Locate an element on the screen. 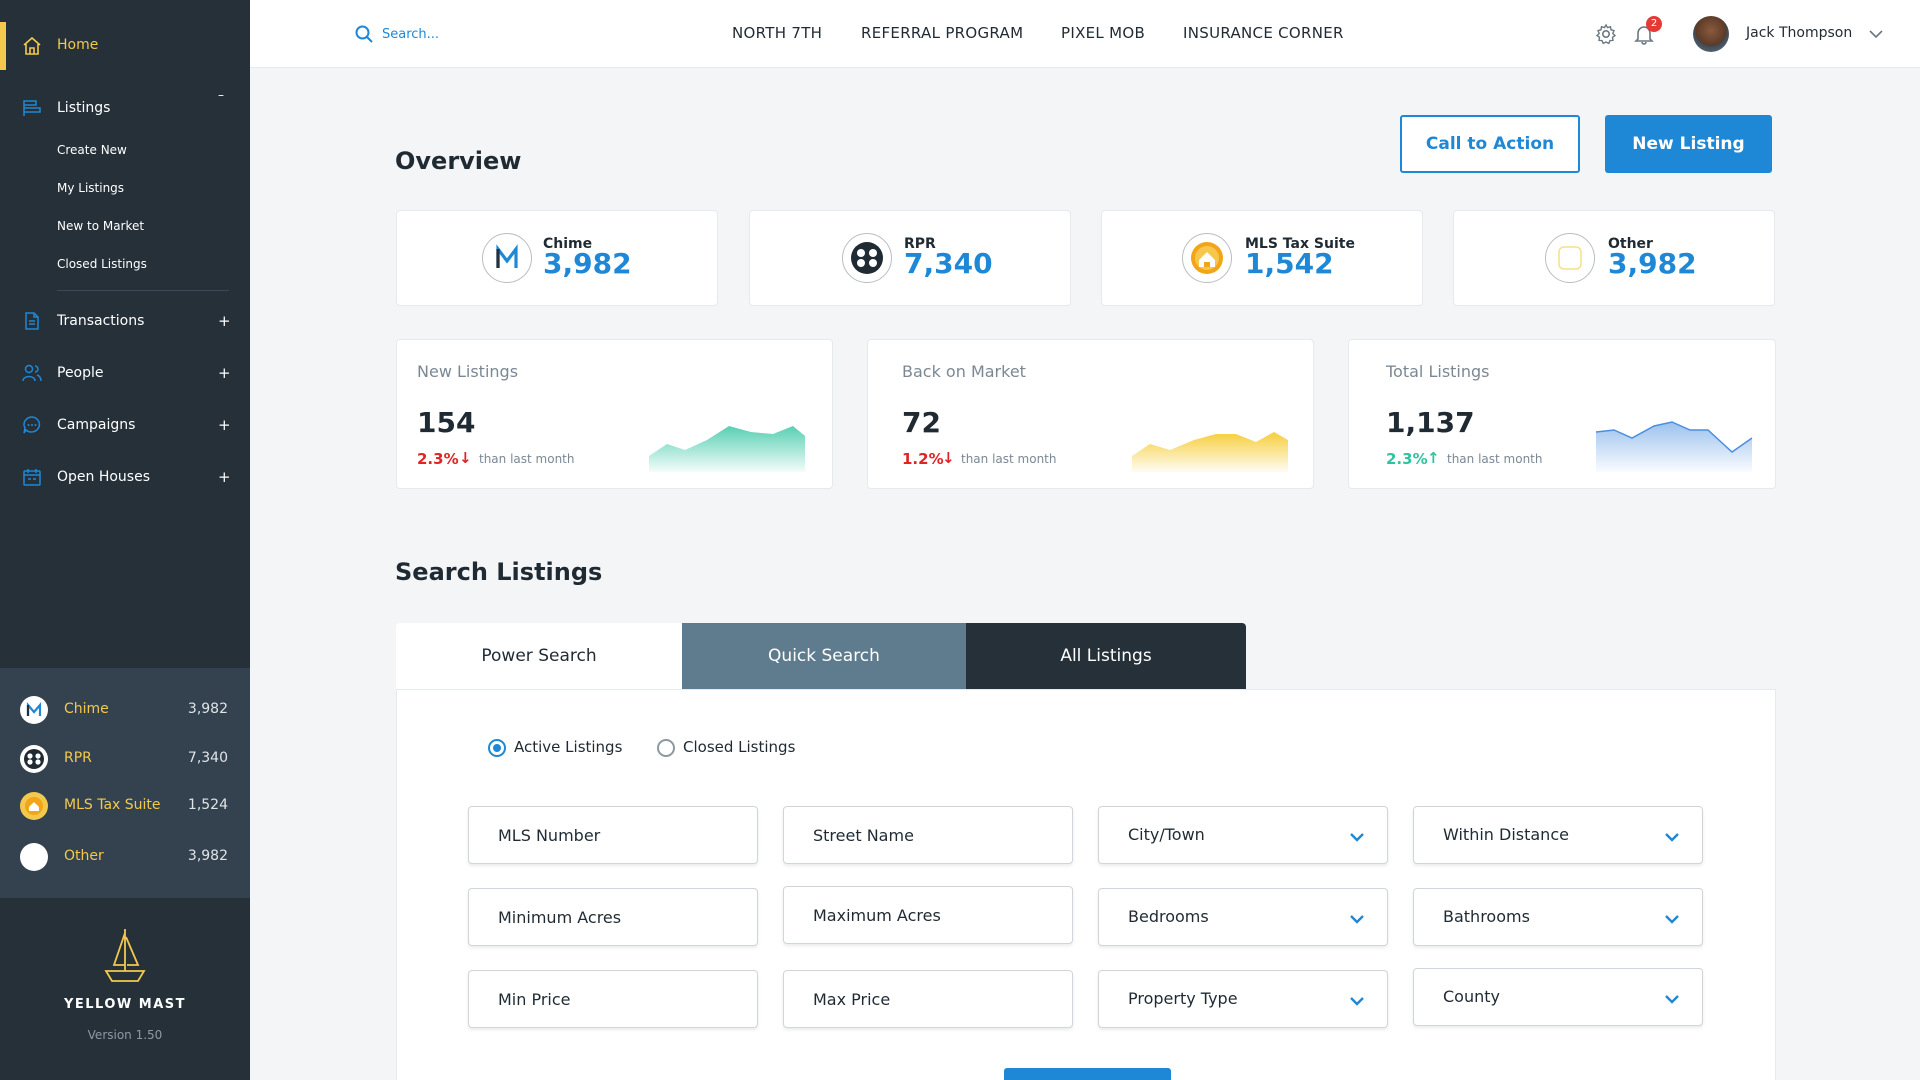 Image resolution: width=1920 pixels, height=1080 pixels. min-price-field is located at coordinates (613, 999).